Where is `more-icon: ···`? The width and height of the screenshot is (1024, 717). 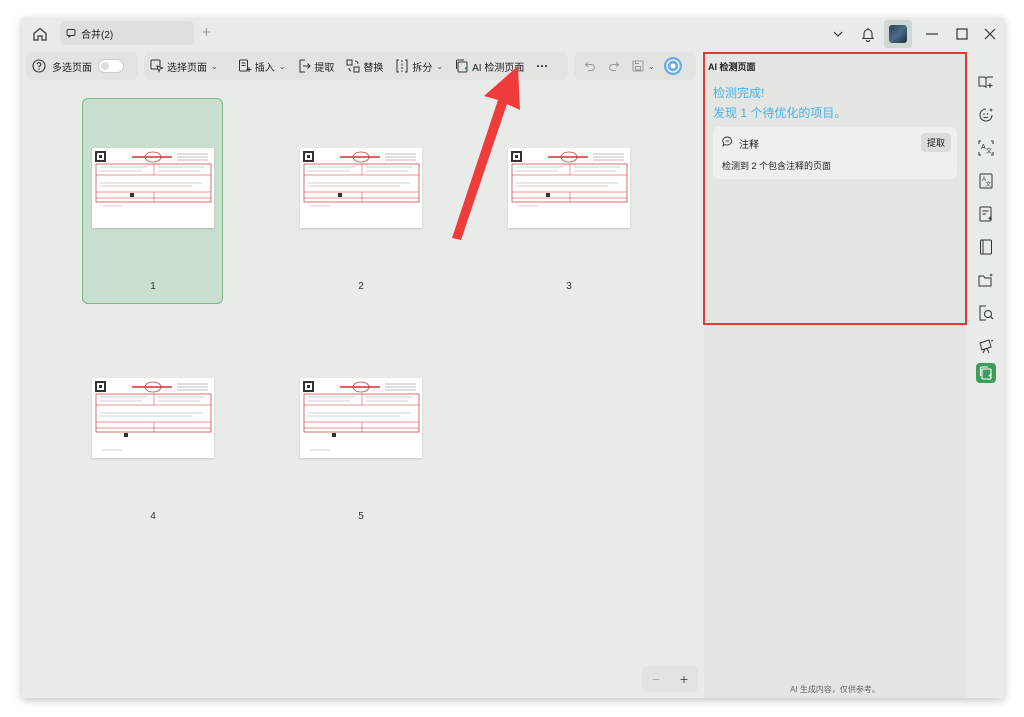 more-icon: ··· is located at coordinates (542, 66).